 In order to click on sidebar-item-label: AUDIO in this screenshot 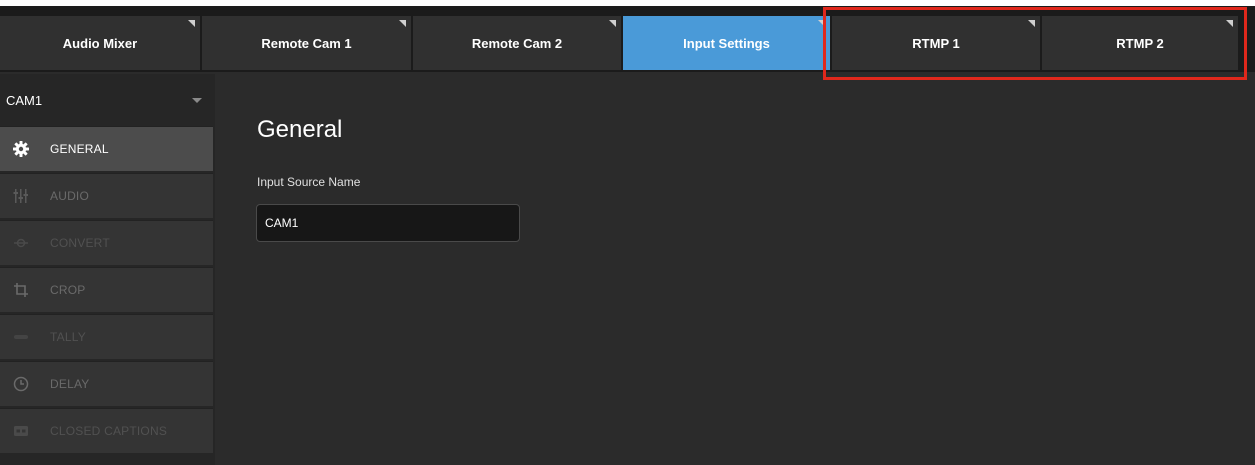, I will do `click(70, 196)`.